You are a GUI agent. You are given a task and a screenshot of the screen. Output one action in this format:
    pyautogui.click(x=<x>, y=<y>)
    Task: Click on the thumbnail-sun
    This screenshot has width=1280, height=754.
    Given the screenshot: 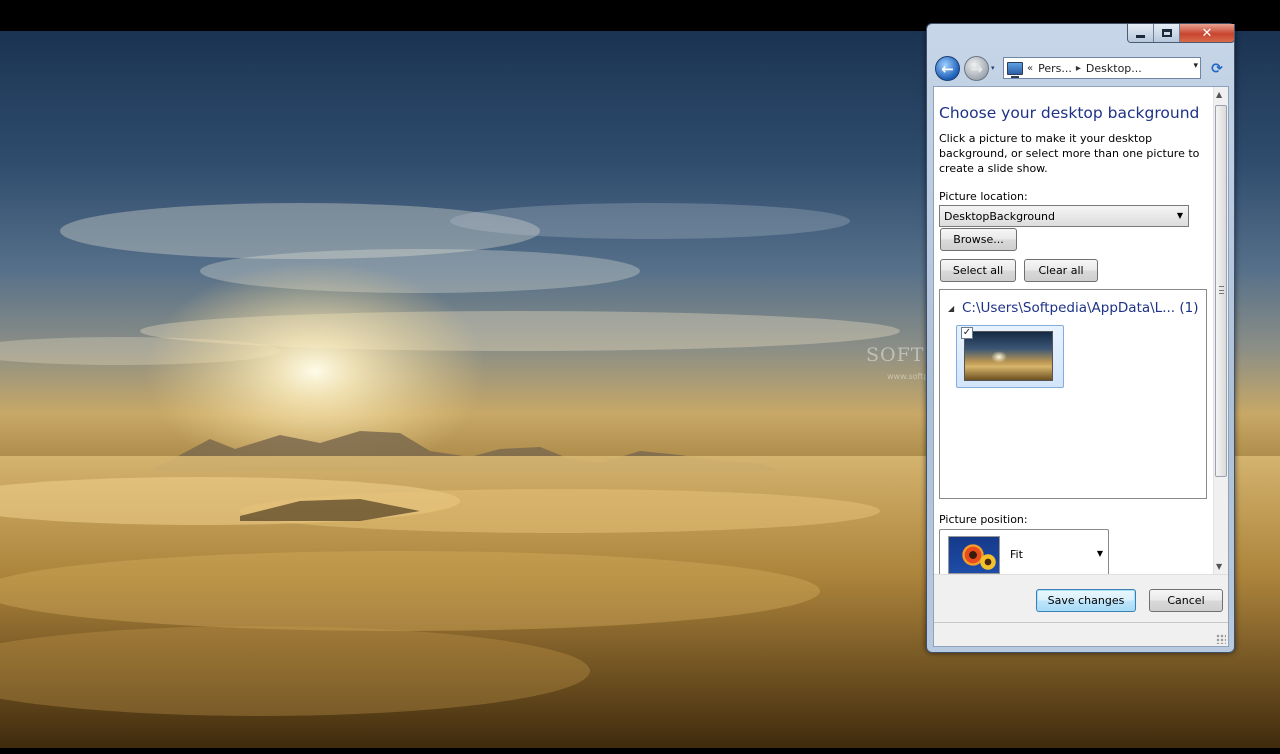 What is the action you would take?
    pyautogui.click(x=999, y=357)
    